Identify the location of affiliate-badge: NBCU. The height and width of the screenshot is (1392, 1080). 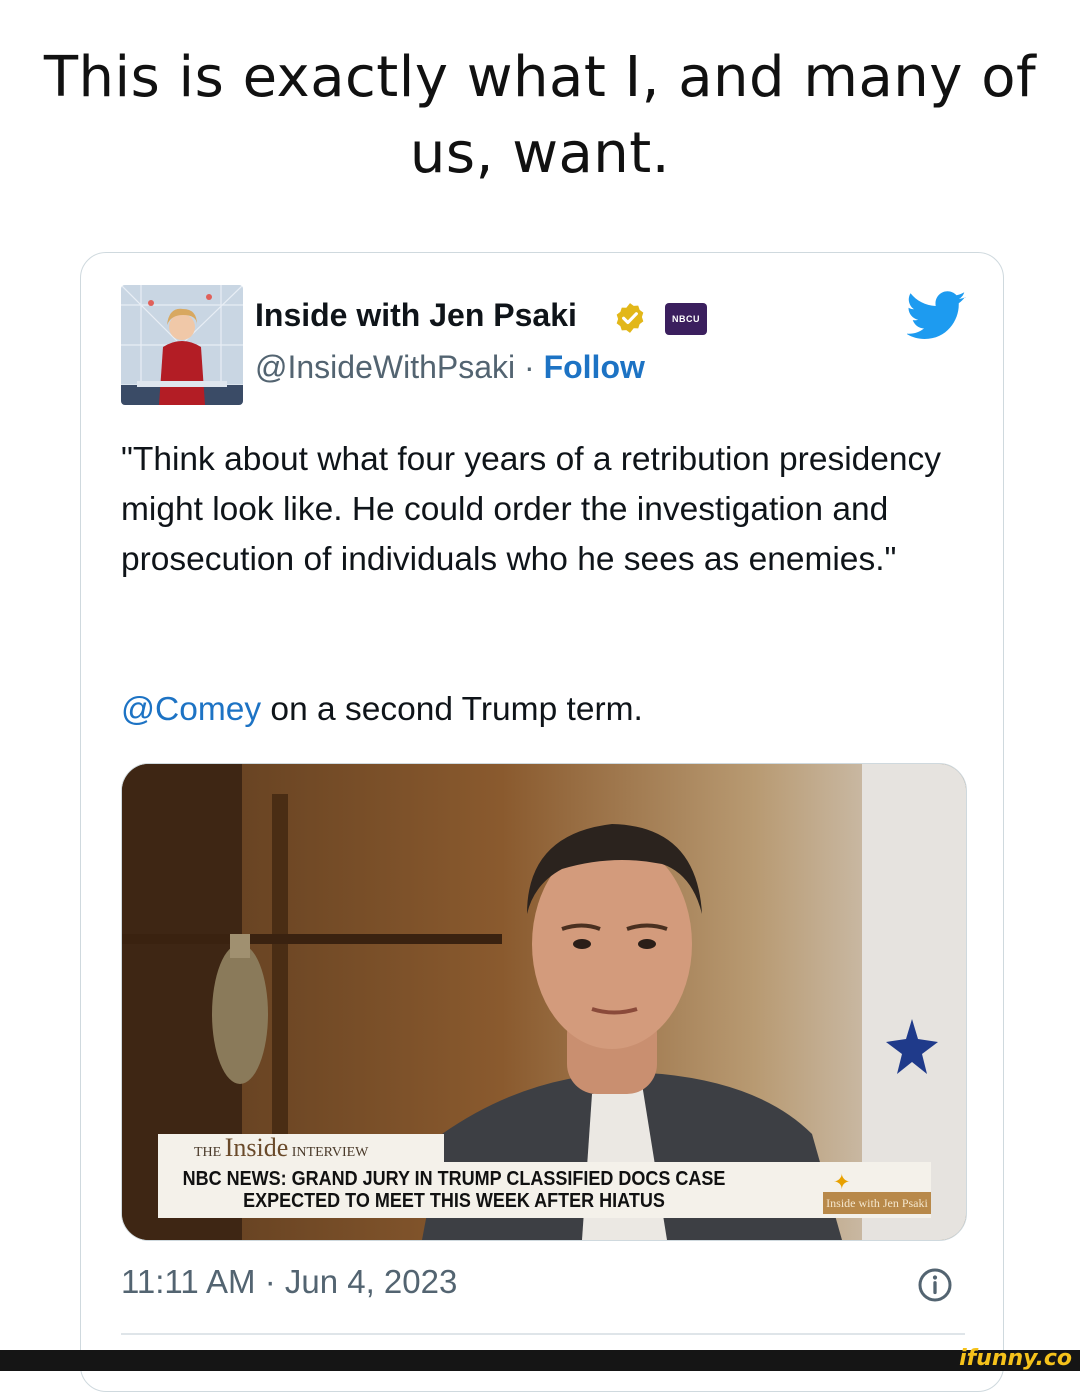
(686, 319).